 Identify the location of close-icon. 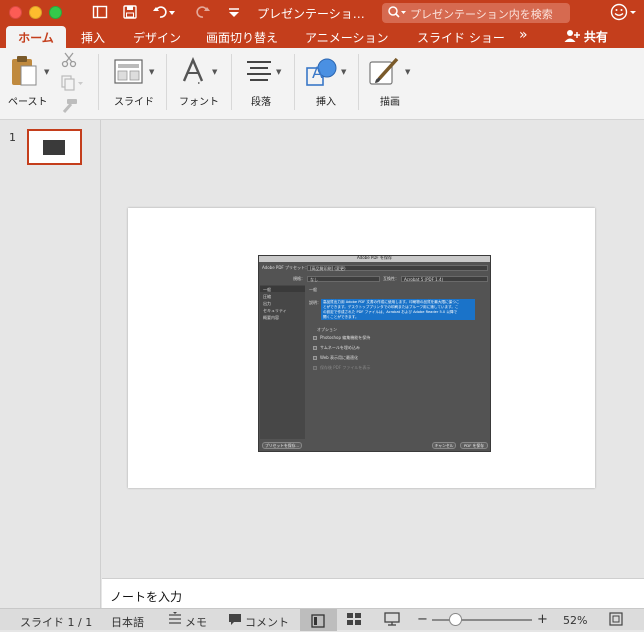
(15, 12).